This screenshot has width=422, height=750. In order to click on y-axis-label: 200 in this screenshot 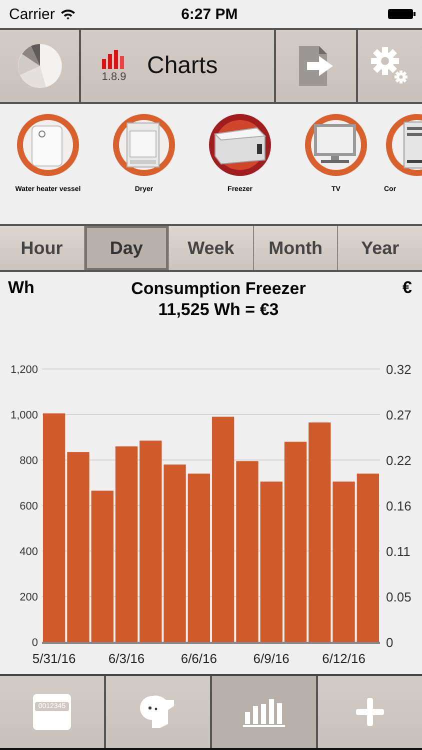, I will do `click(29, 598)`.